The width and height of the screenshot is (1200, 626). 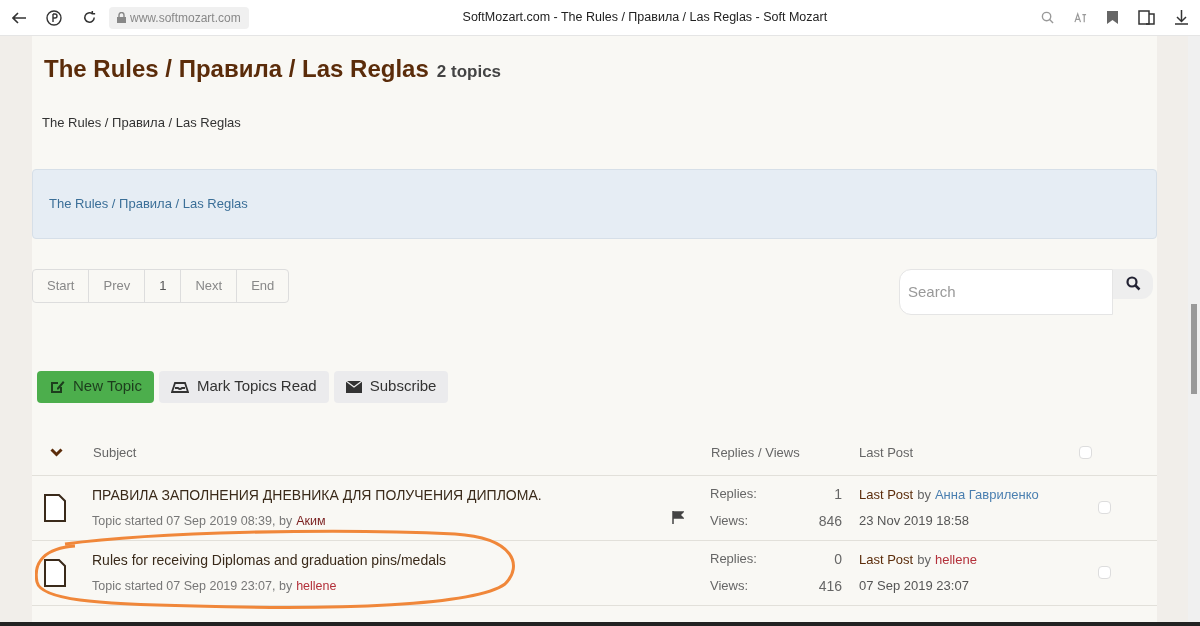 I want to click on bookmark-icon, so click(x=1112, y=17).